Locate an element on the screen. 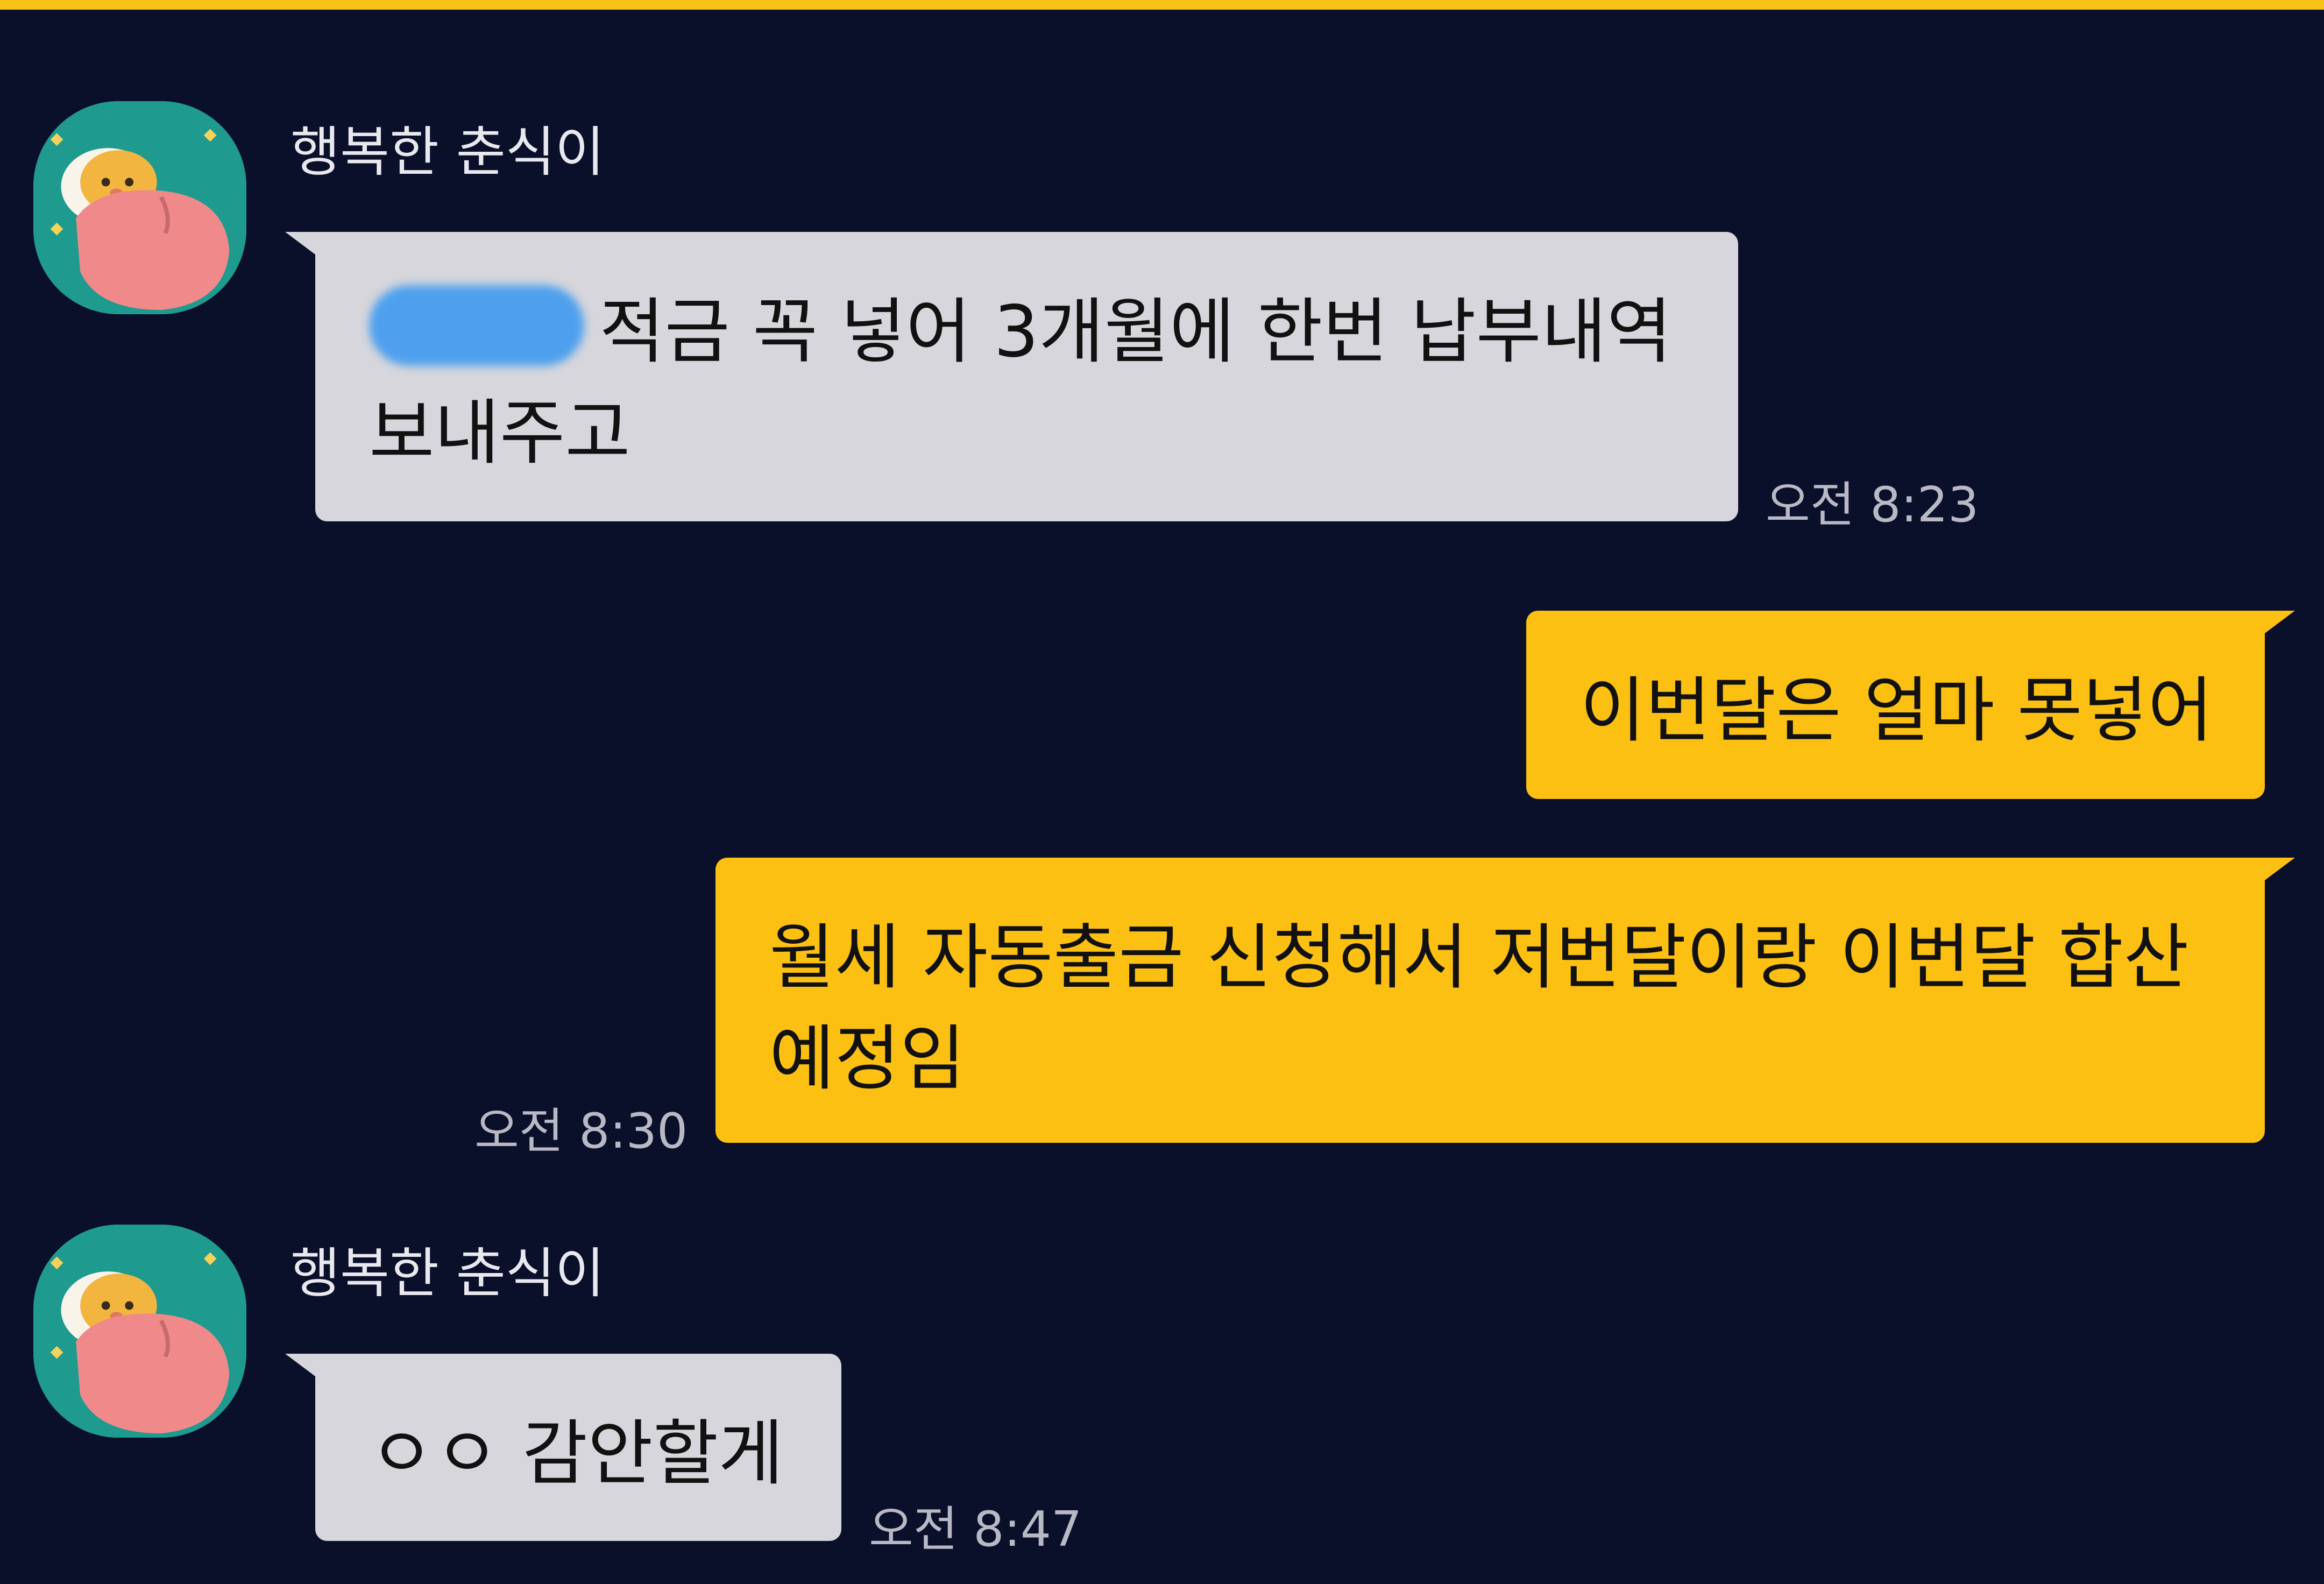 The height and width of the screenshot is (1584, 2324). message-line: ㅇㅇ 감안할게 is located at coordinates (576, 1453).